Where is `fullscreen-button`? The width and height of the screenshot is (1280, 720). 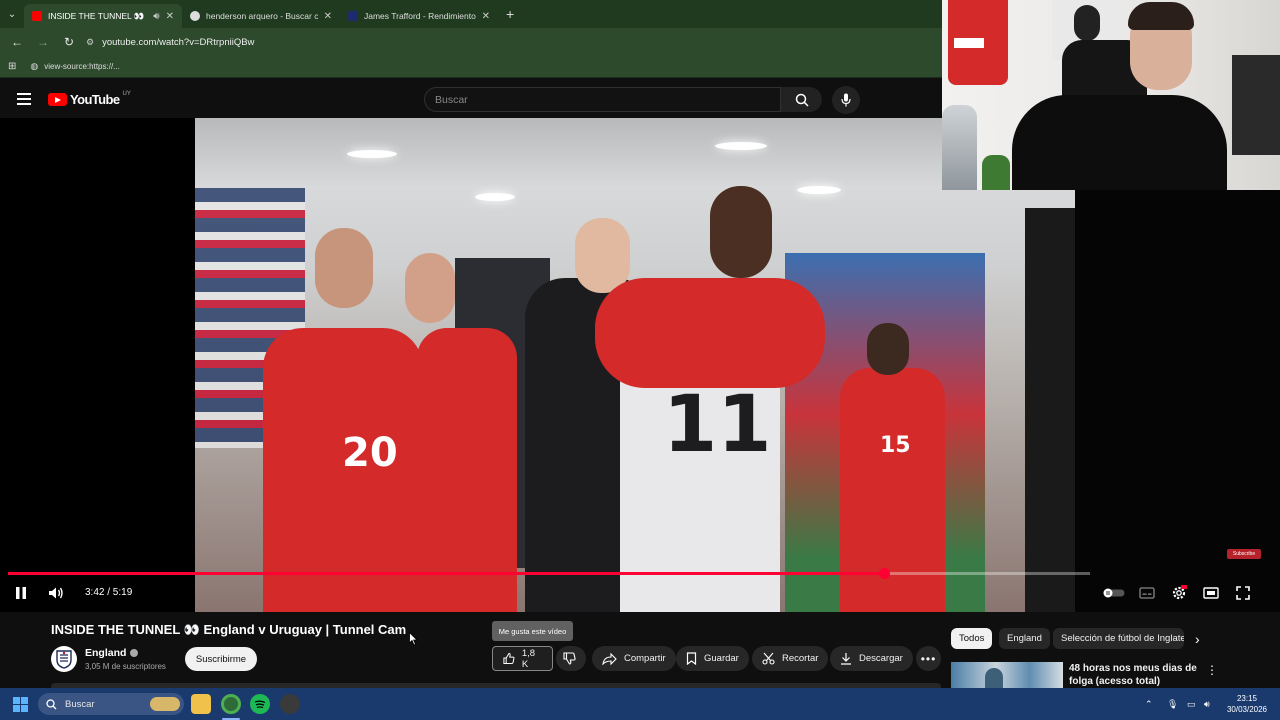 fullscreen-button is located at coordinates (1243, 593).